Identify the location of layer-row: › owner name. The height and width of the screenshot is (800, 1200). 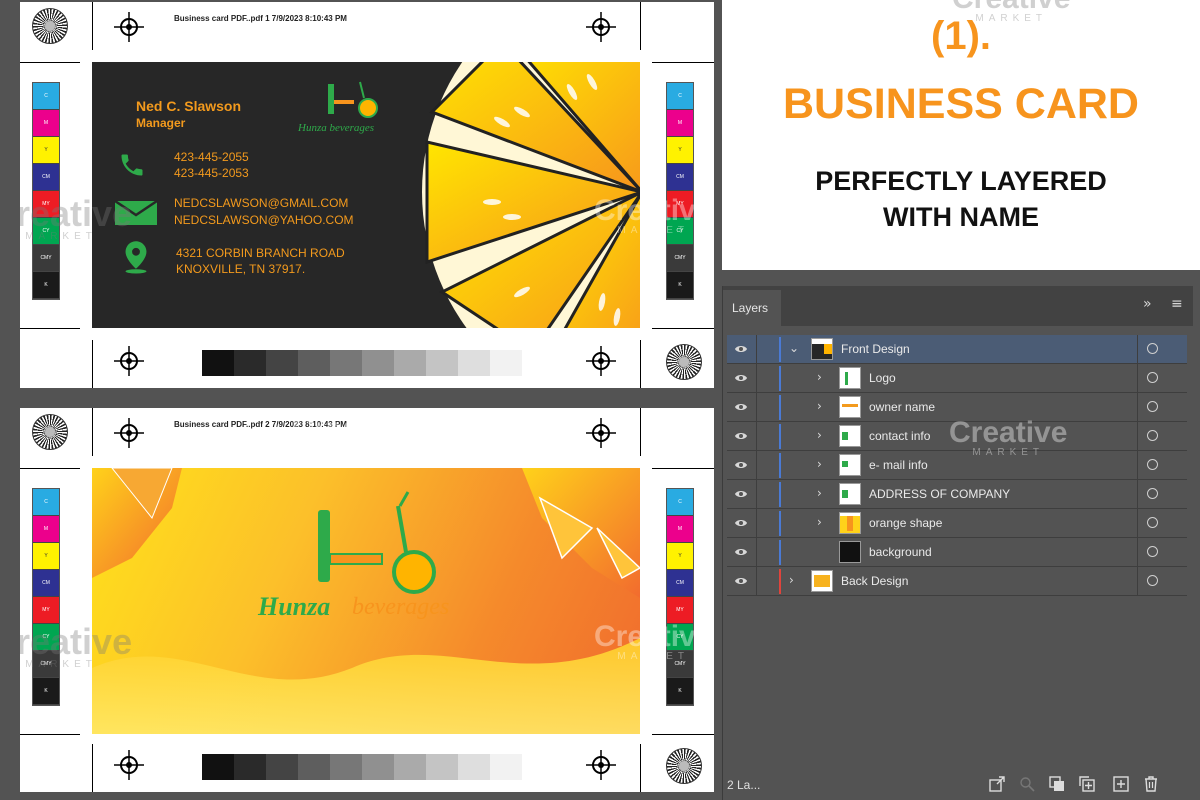
(957, 407).